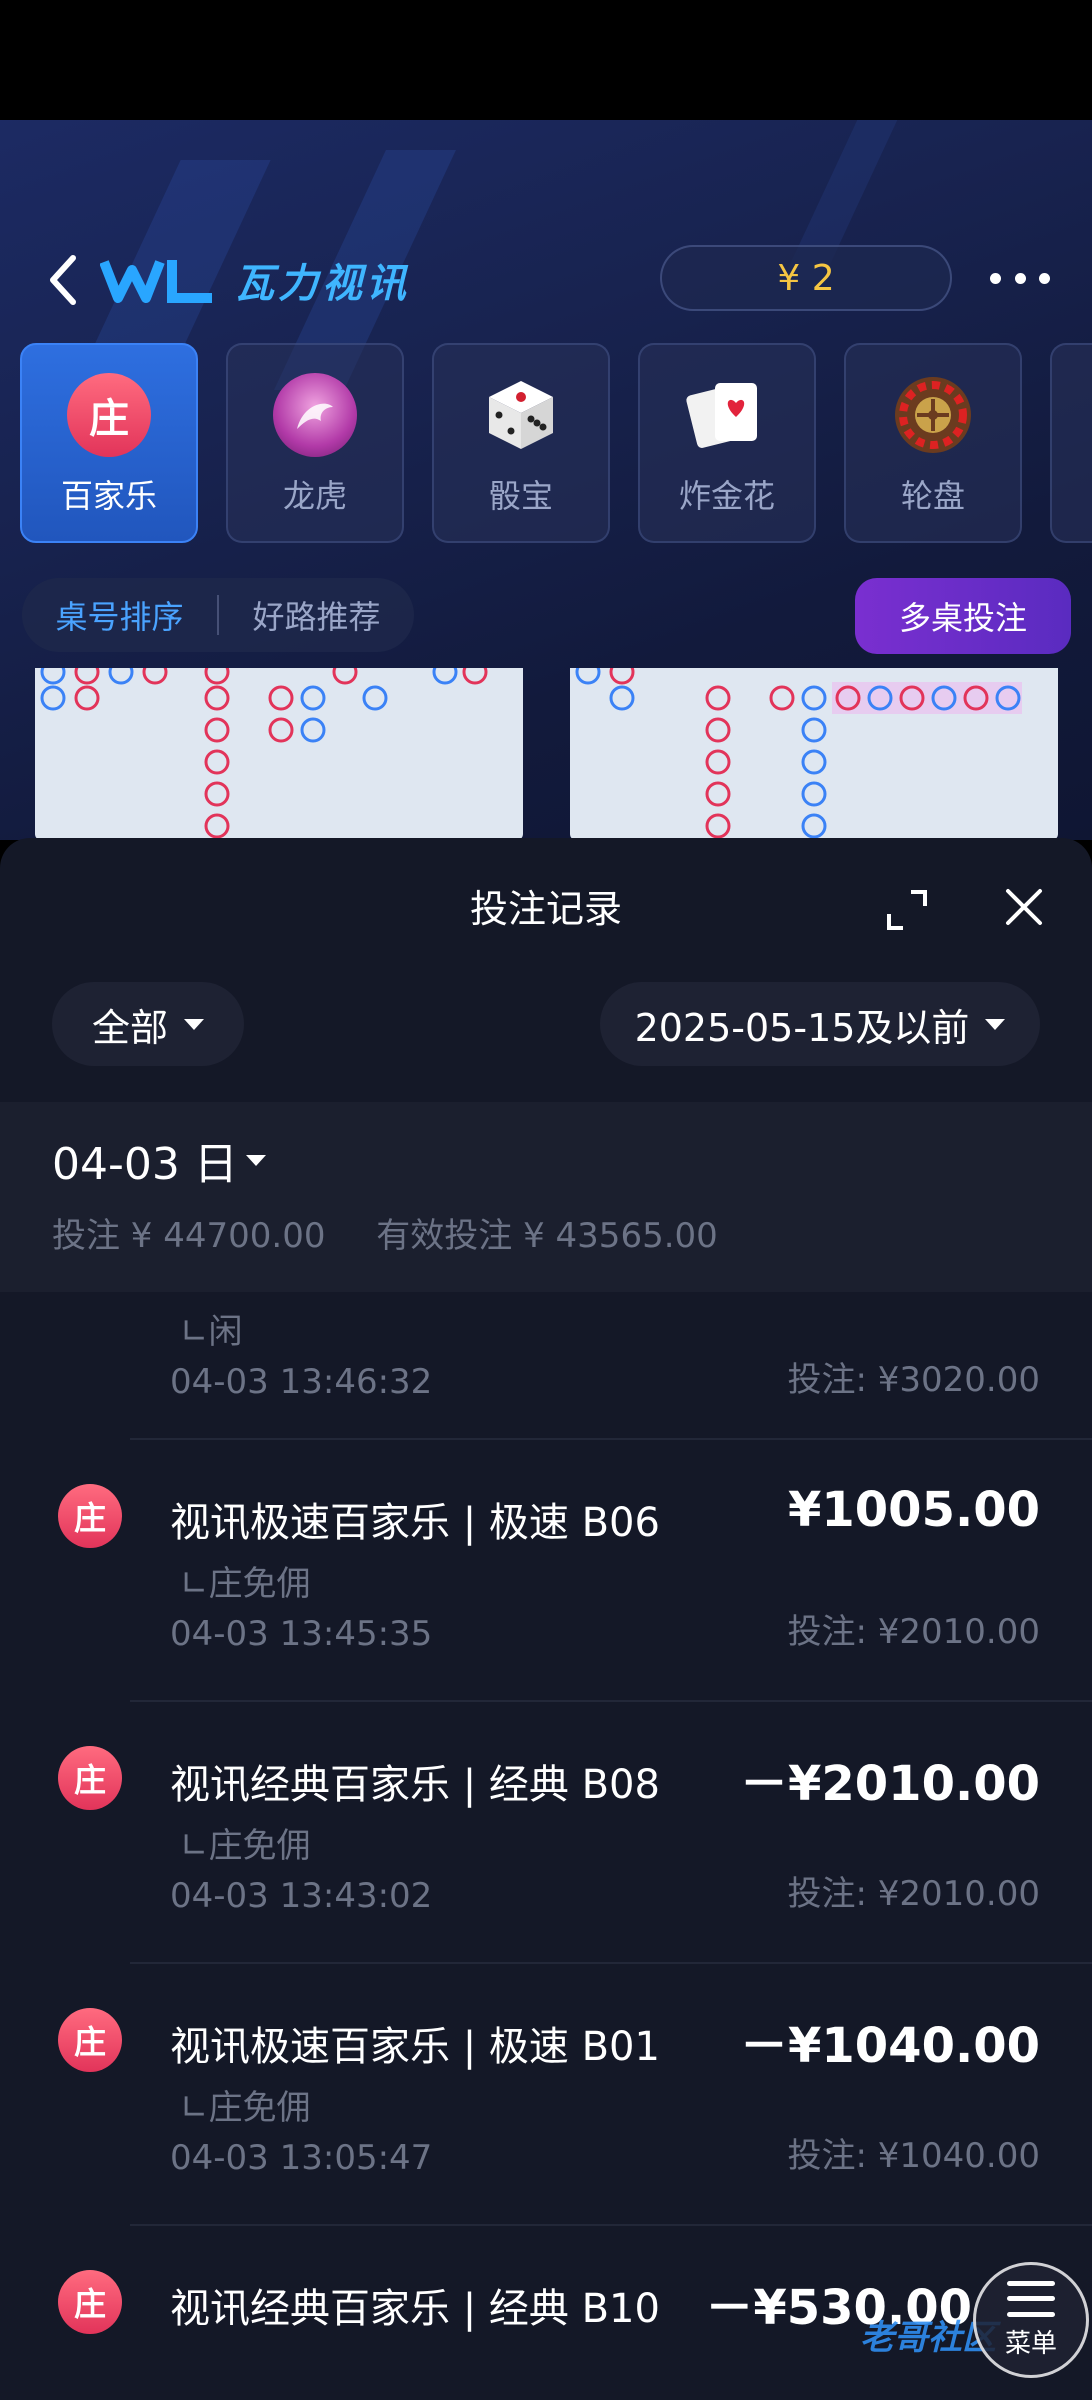  I want to click on close-icon, so click(1024, 907).